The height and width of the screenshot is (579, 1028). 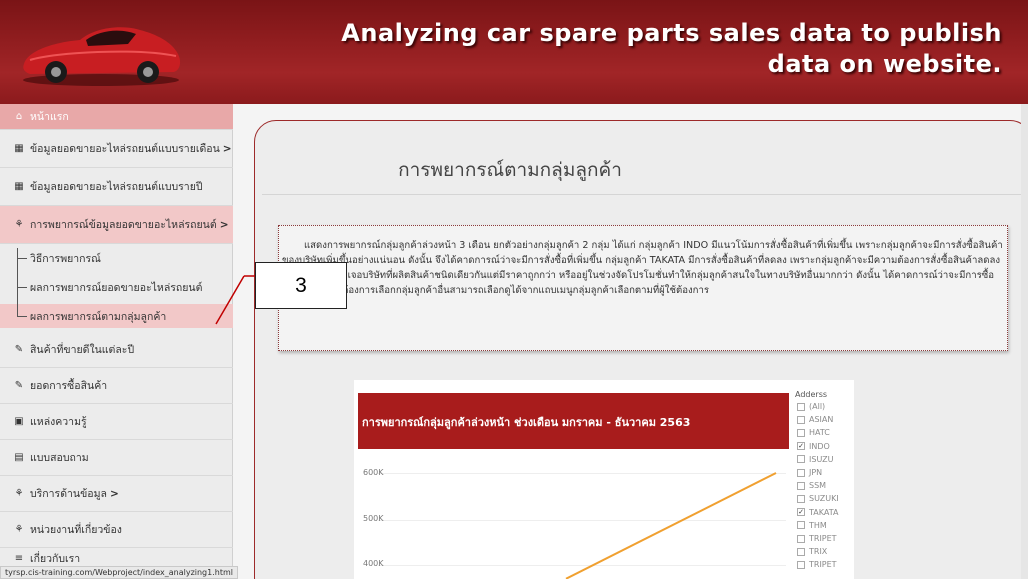 I want to click on sidebar-subitem-sales-forecast: ผลการพยากรณ์ยอดขายอะไหล่รถยนต์, so click(x=116, y=287).